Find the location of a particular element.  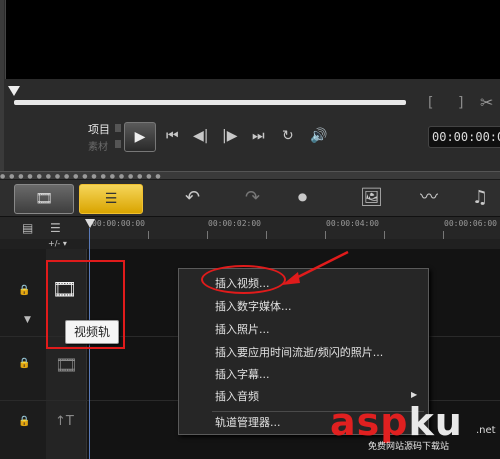

repeat-icon: ↻ is located at coordinates (288, 136).